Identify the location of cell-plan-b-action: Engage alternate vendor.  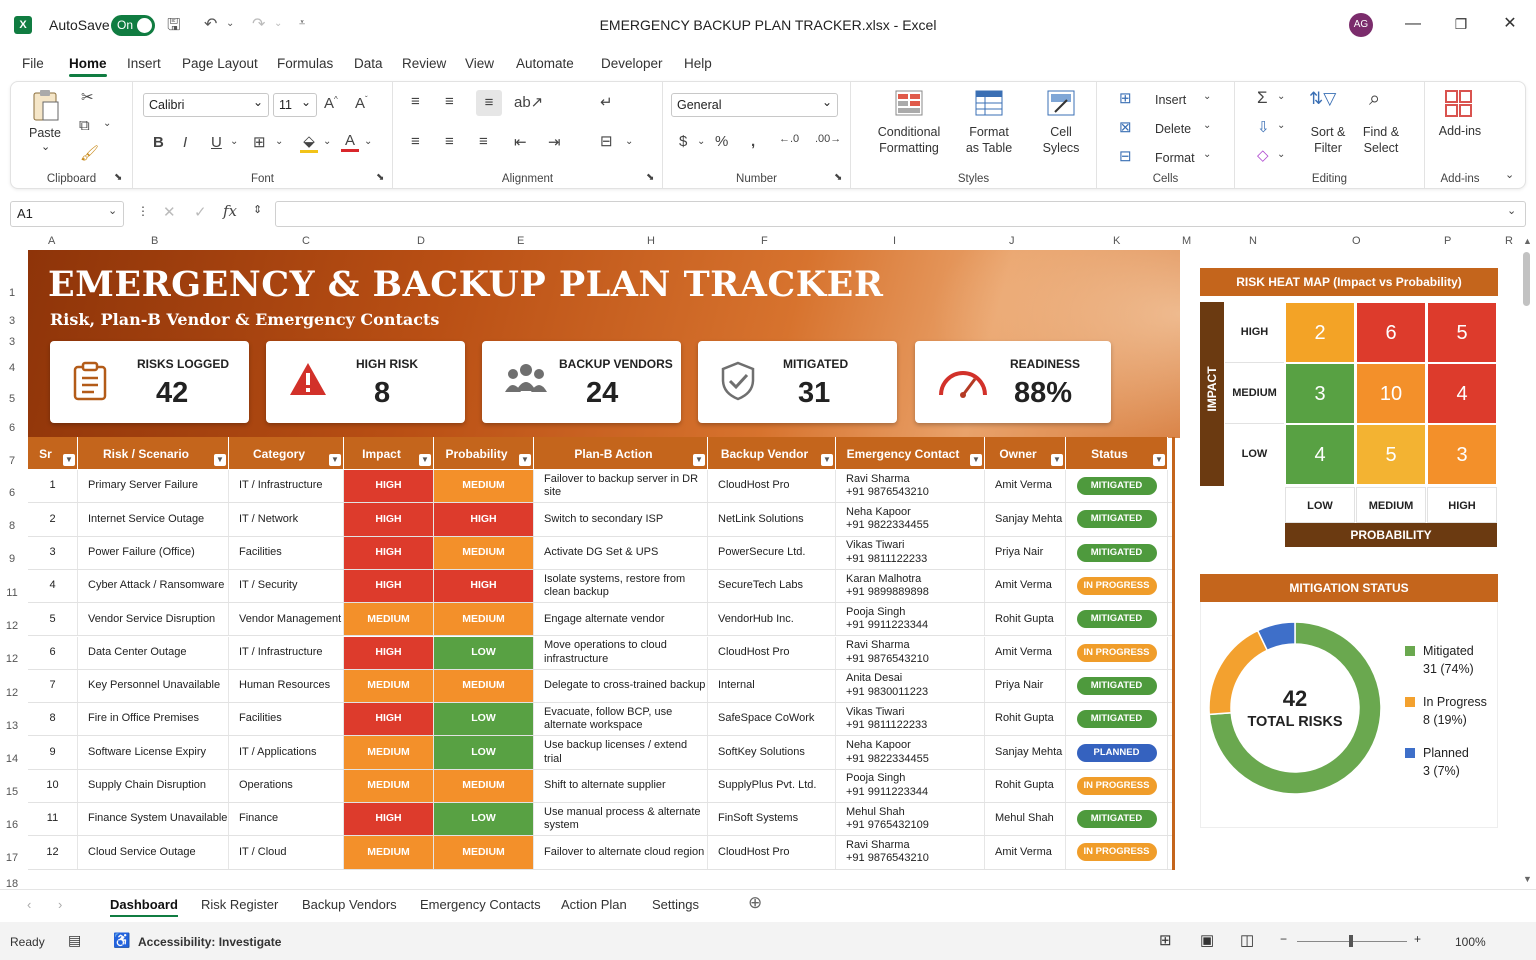
(621, 619).